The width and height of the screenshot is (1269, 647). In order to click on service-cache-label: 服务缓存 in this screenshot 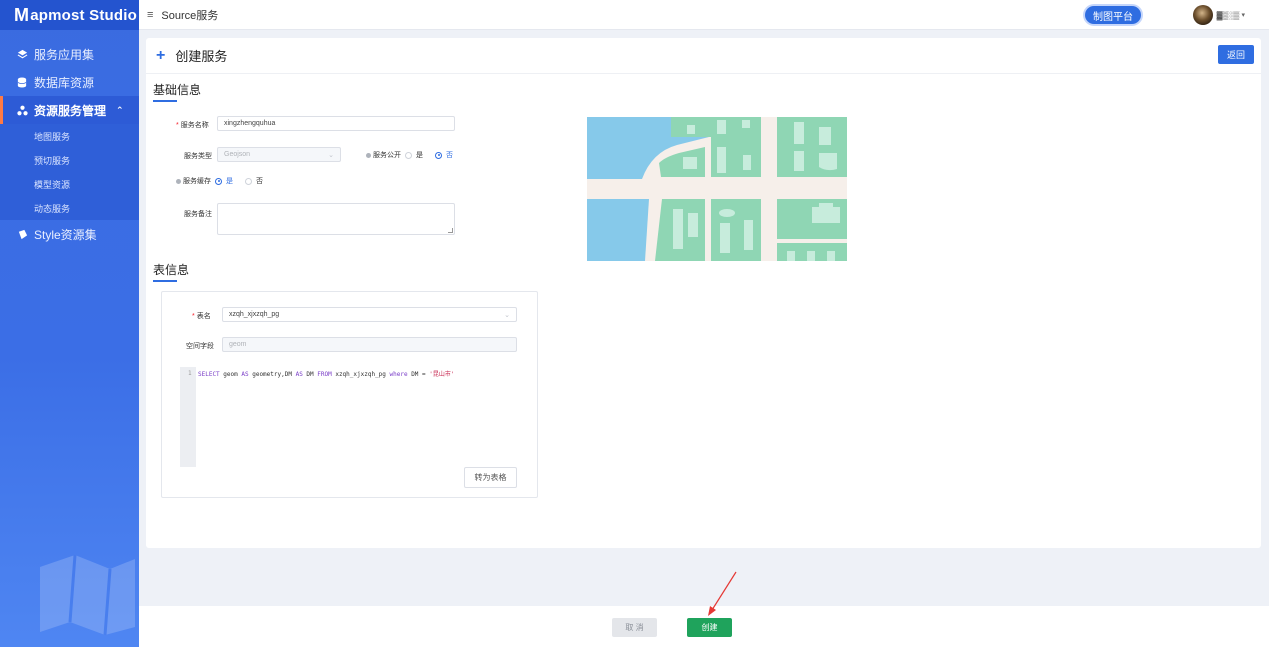, I will do `click(193, 181)`.